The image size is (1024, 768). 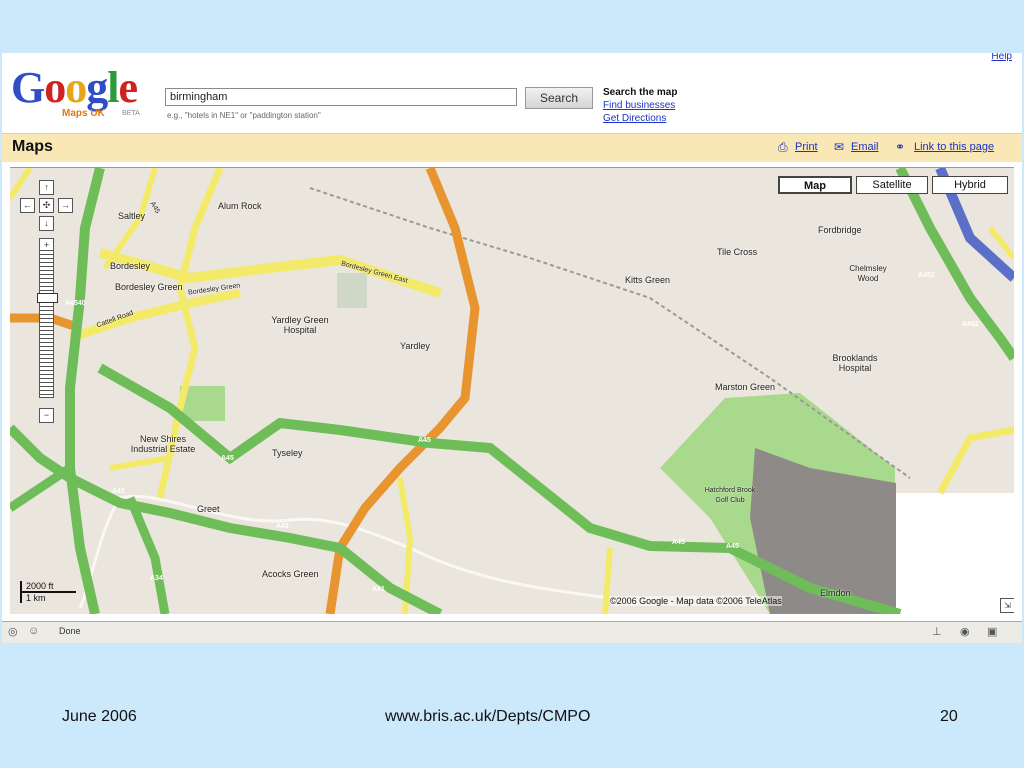 What do you see at coordinates (696, 601) in the screenshot?
I see `map-copyright: ©2006 Google - Map data ©2006 TeleAtlas` at bounding box center [696, 601].